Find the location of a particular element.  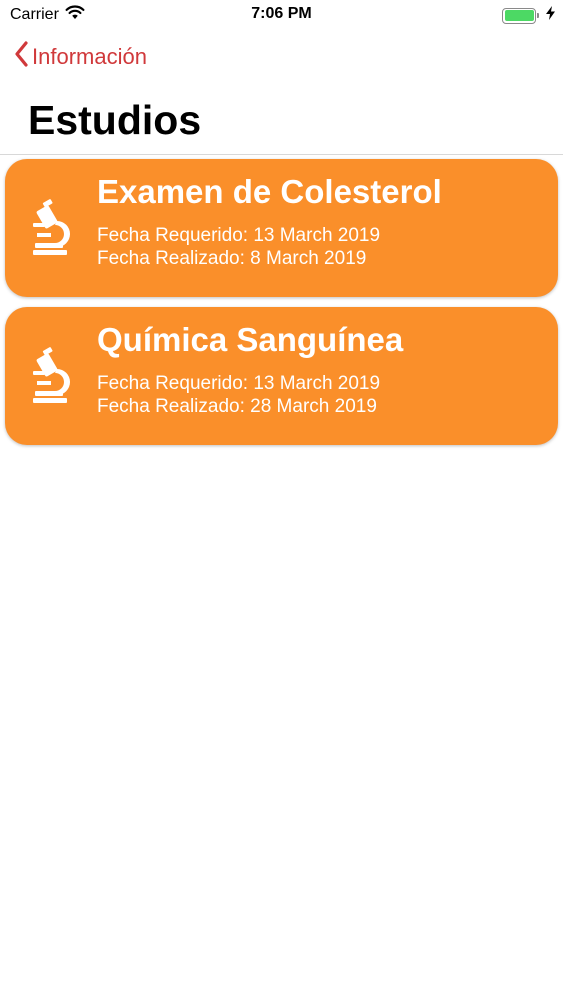

study-name: Química Sanguínea is located at coordinates (250, 339).